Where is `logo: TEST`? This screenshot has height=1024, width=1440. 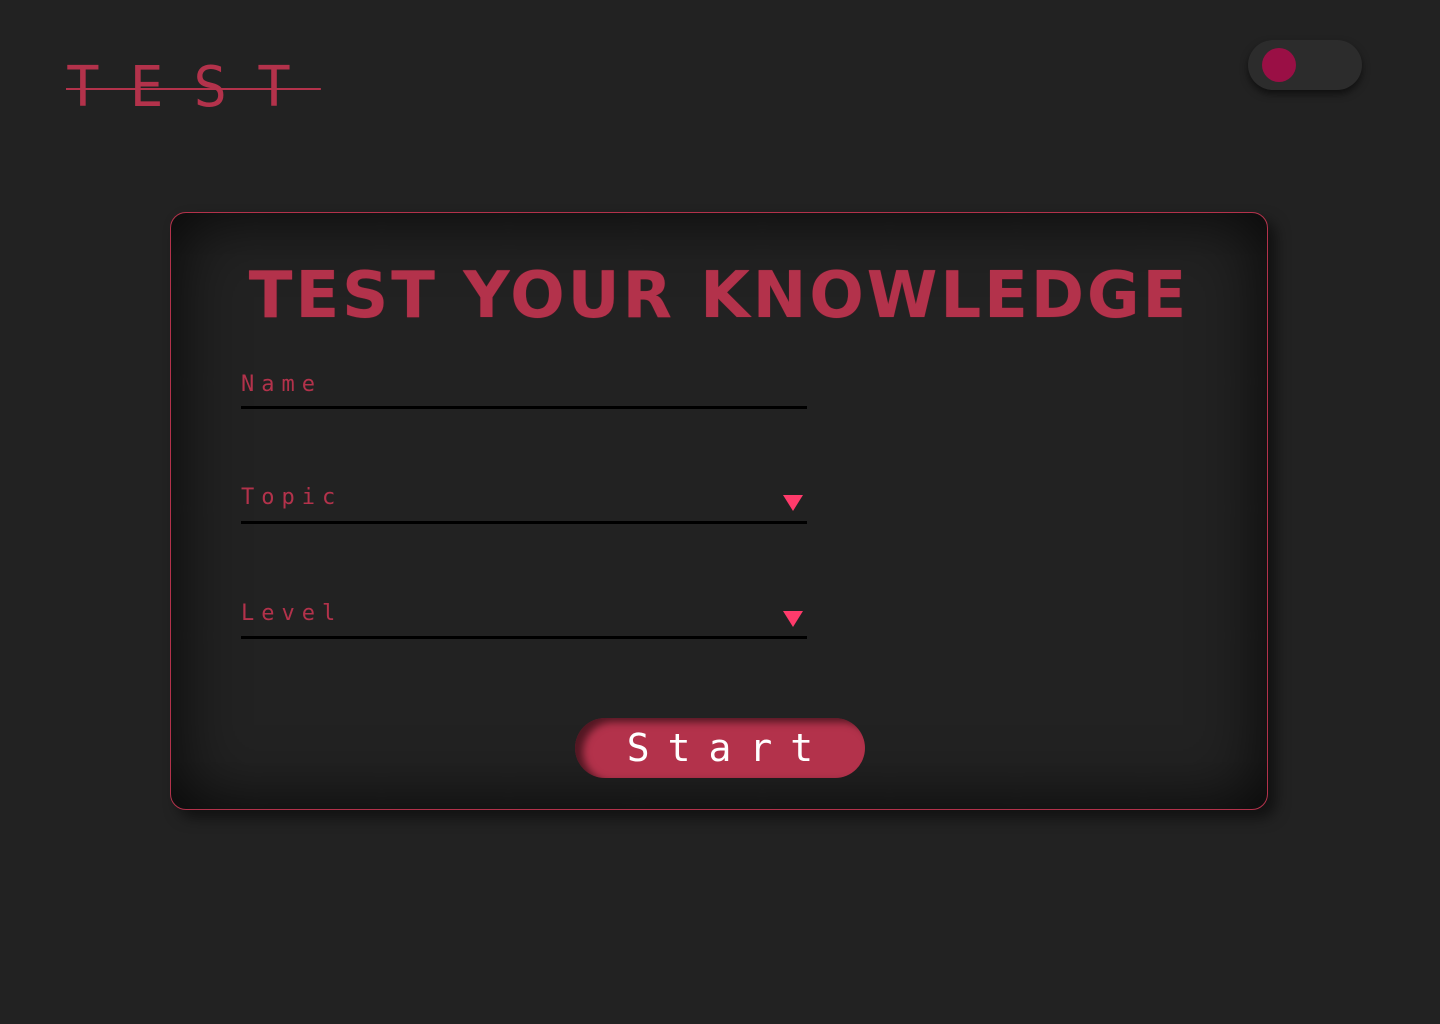
logo: TEST is located at coordinates (193, 87).